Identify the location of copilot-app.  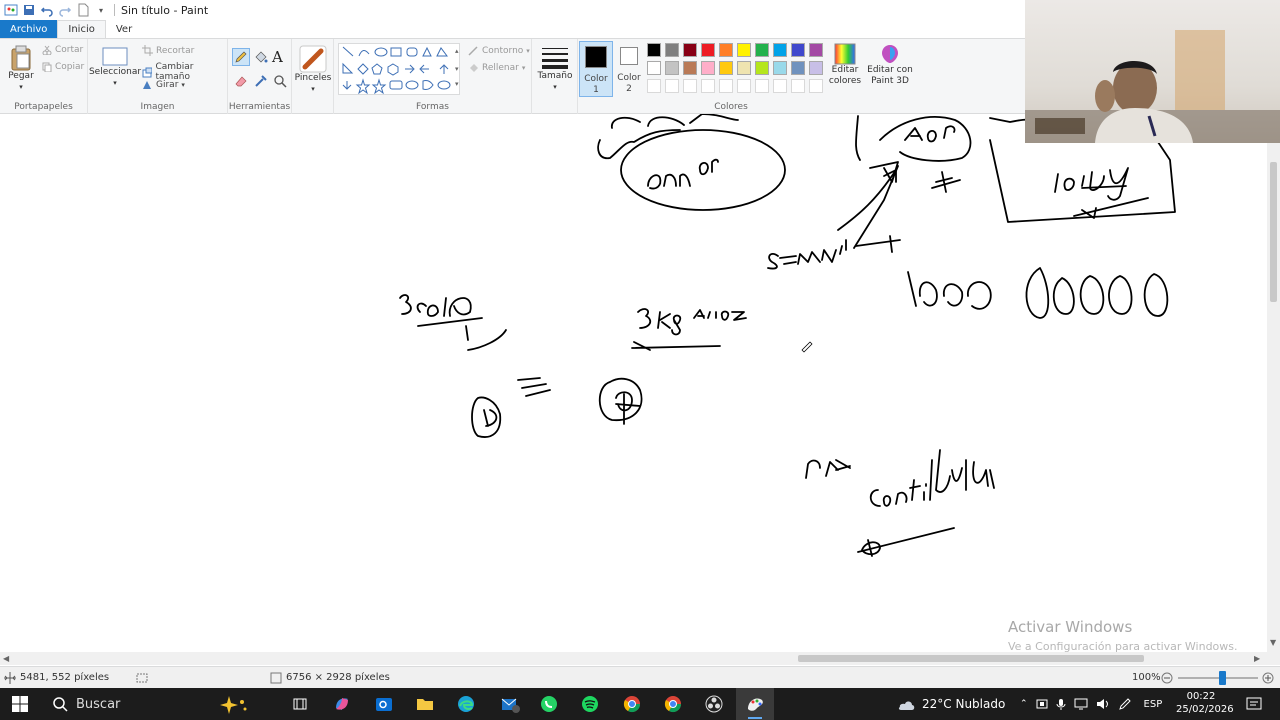
(342, 704).